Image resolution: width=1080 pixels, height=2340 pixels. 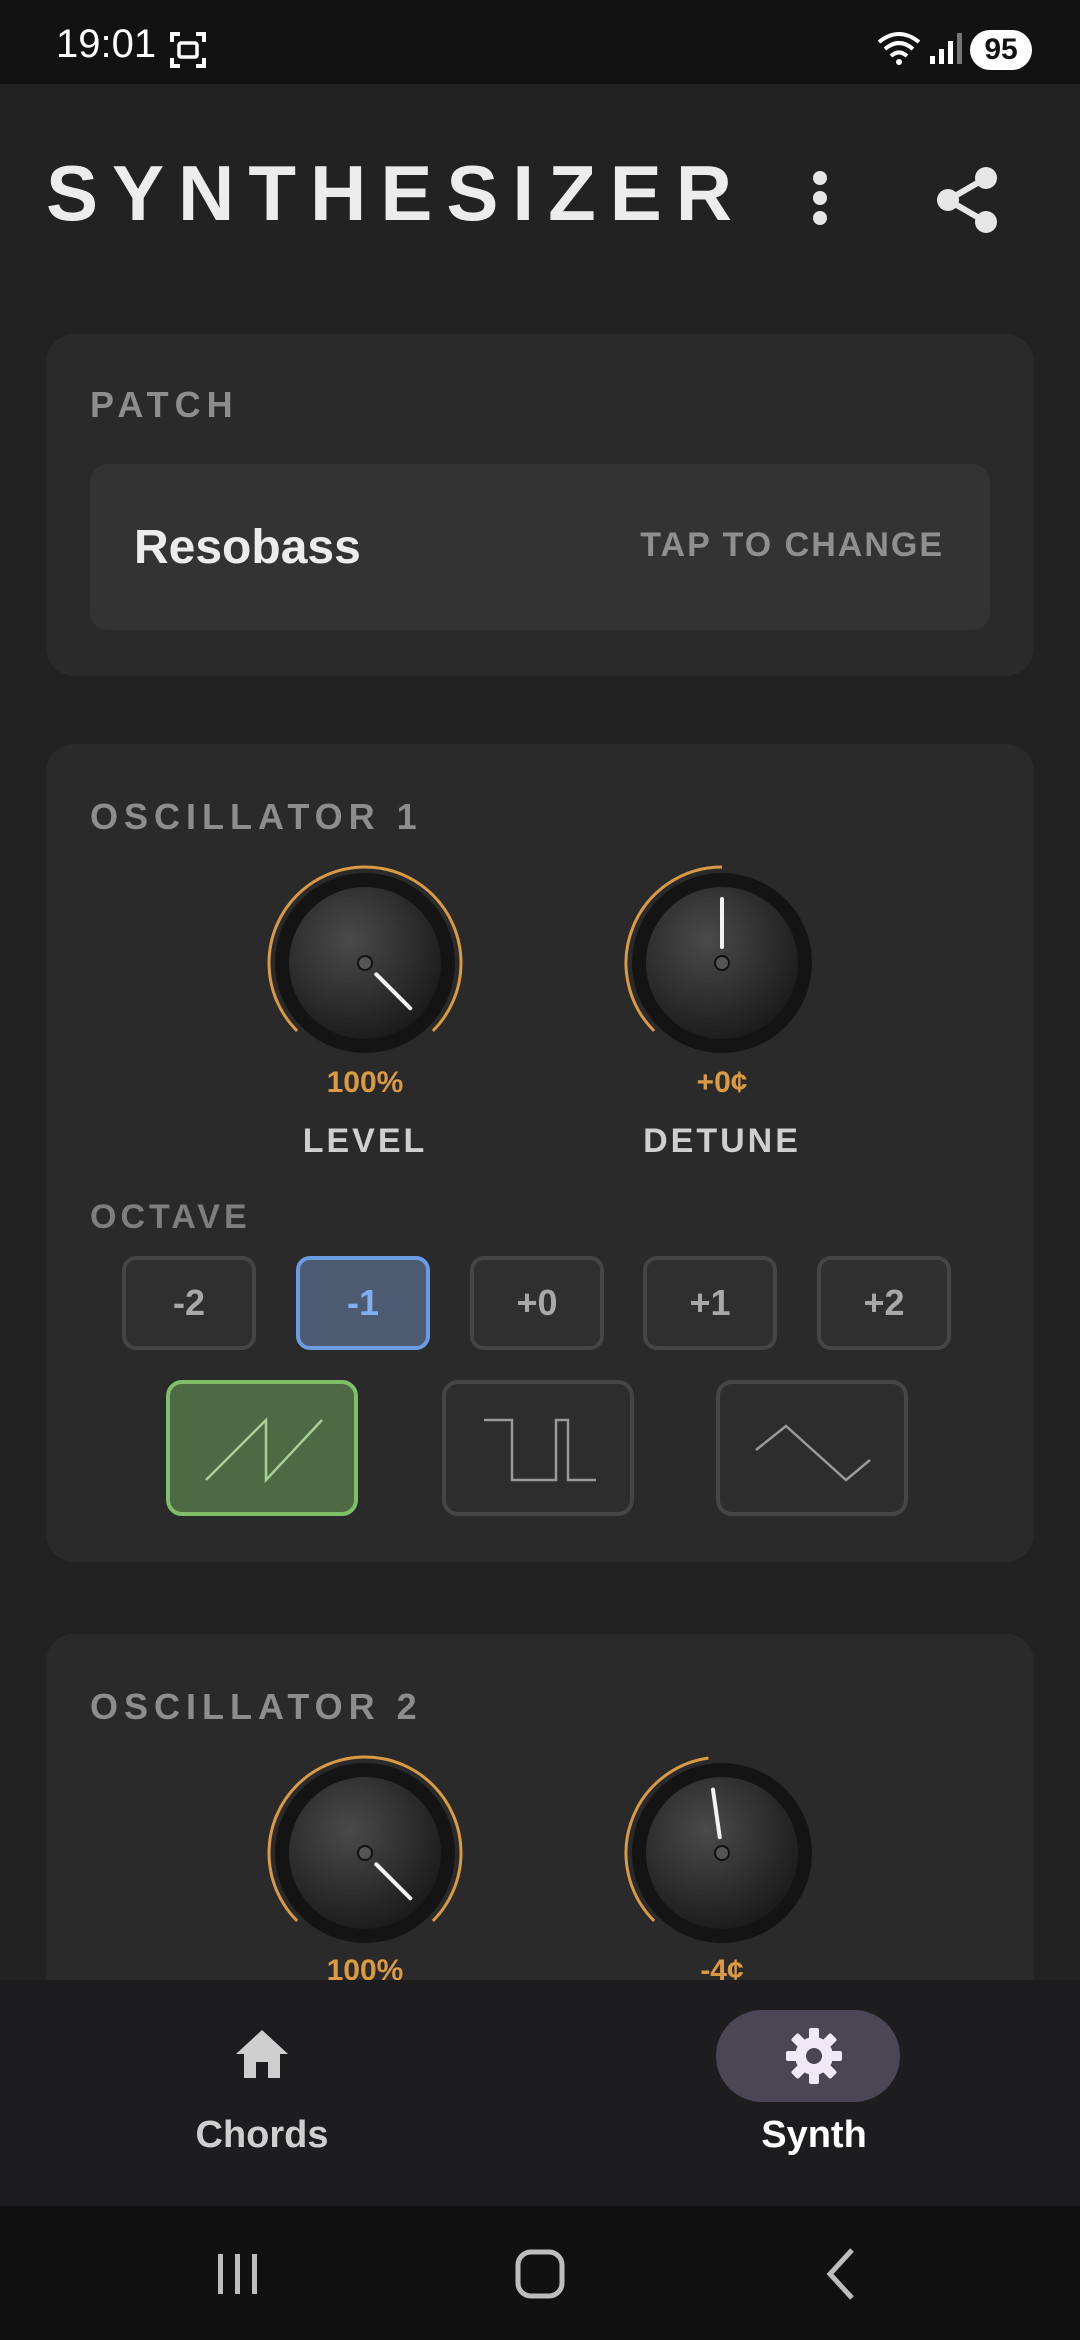 I want to click on triangle-wave-icon, so click(x=813, y=1453).